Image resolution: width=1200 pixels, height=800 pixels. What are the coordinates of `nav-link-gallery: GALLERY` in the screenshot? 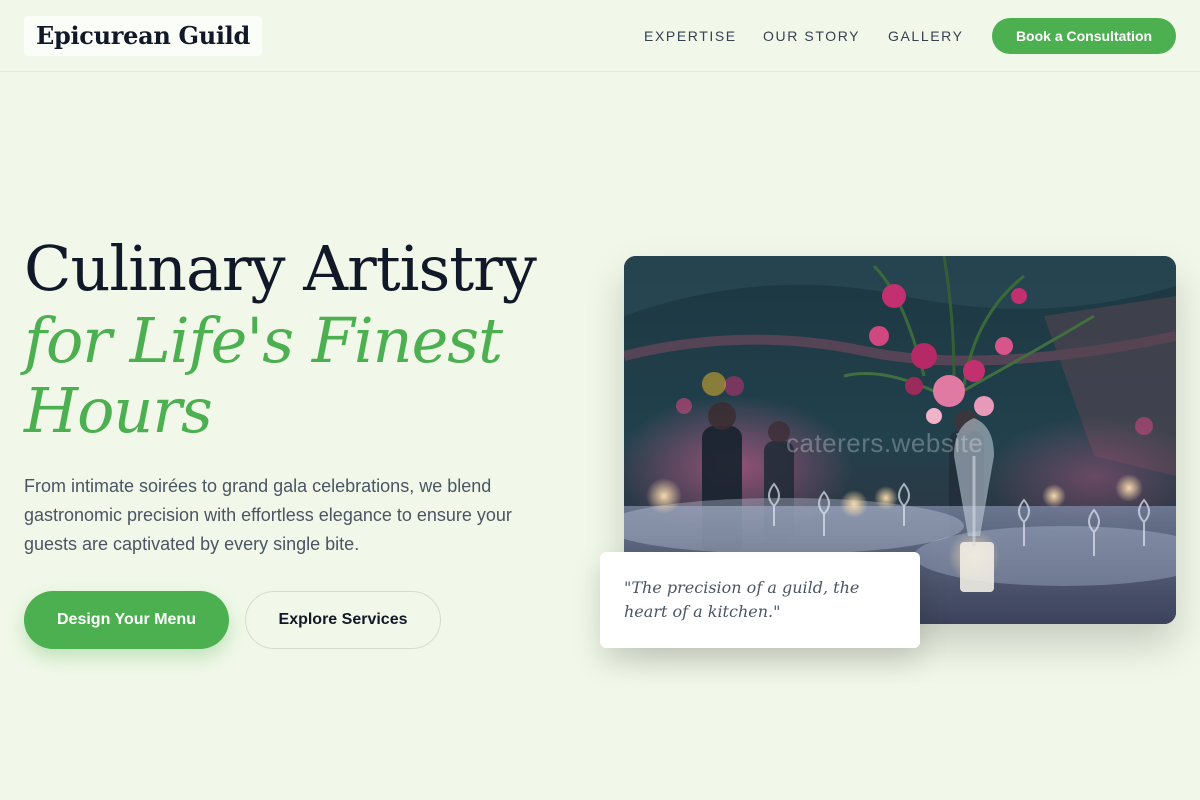 It's located at (926, 36).